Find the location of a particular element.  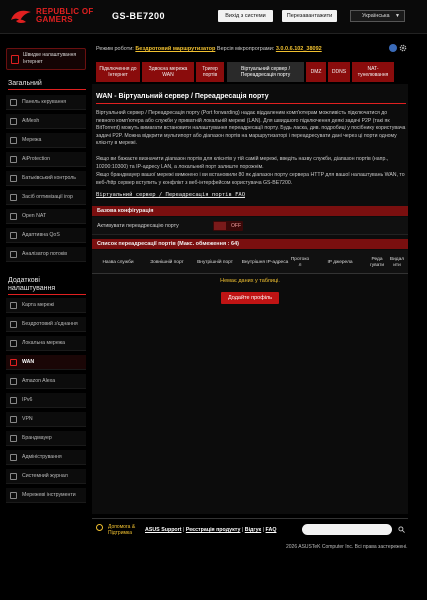

port-forwarding-toggle: OFF is located at coordinates (228, 226).